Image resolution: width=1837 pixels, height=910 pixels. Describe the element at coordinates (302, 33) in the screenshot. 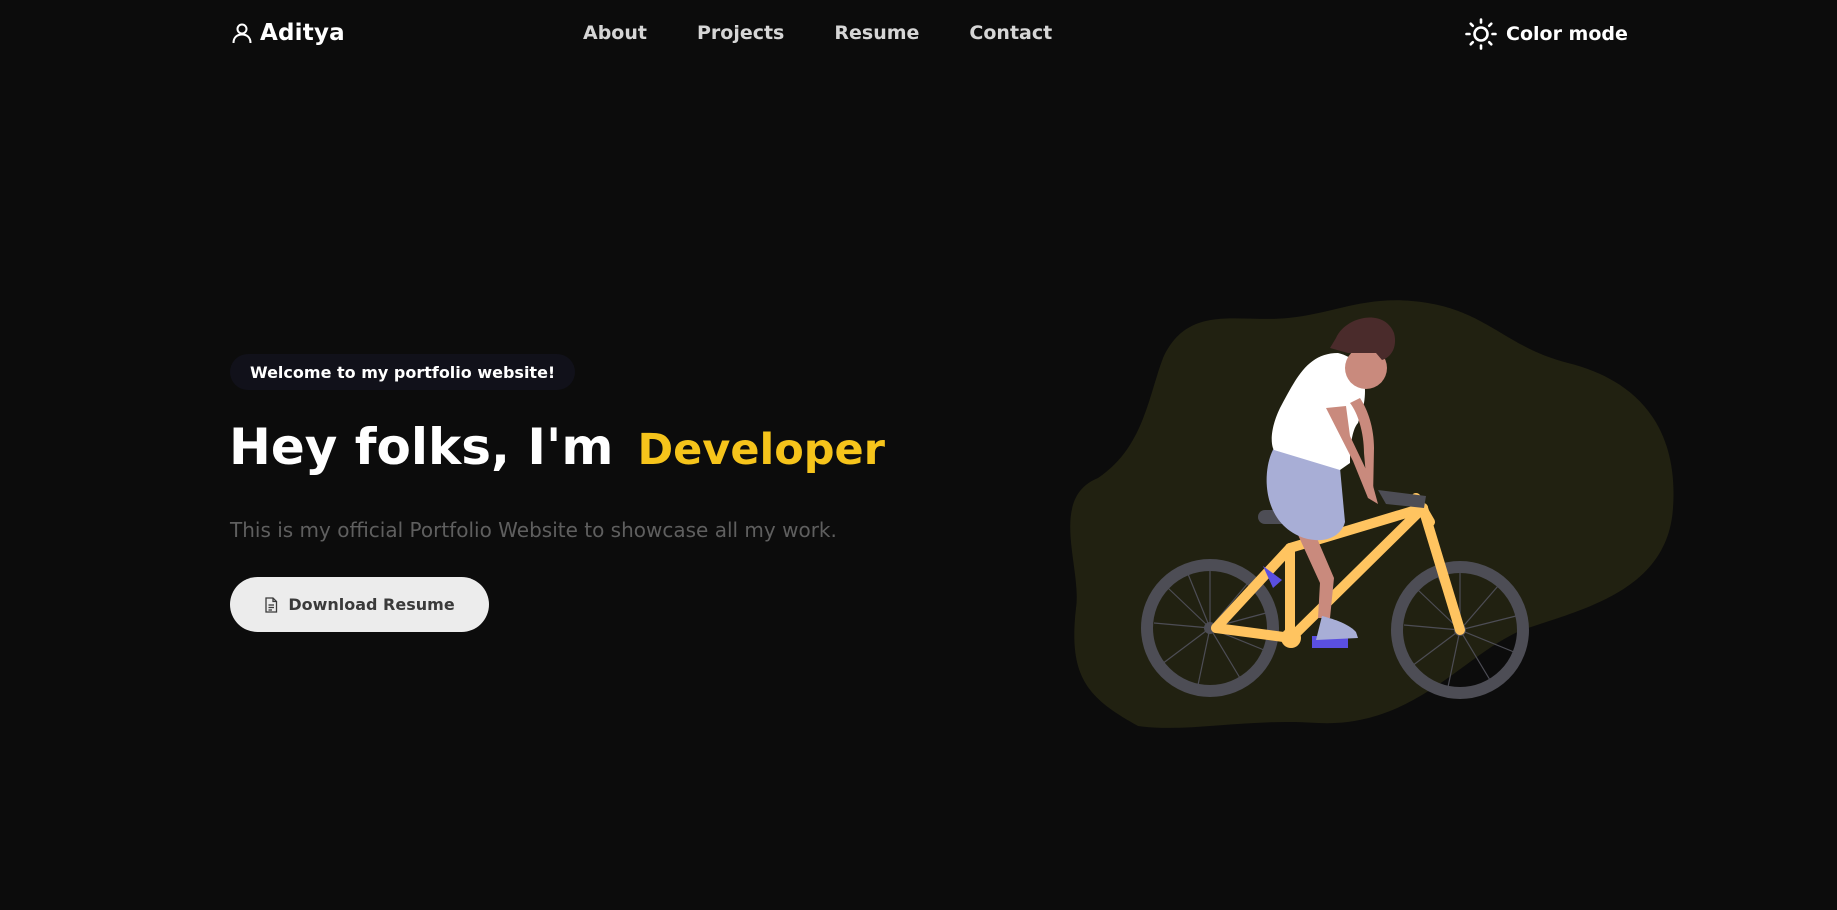

I see `brand-name: Aditya` at that location.